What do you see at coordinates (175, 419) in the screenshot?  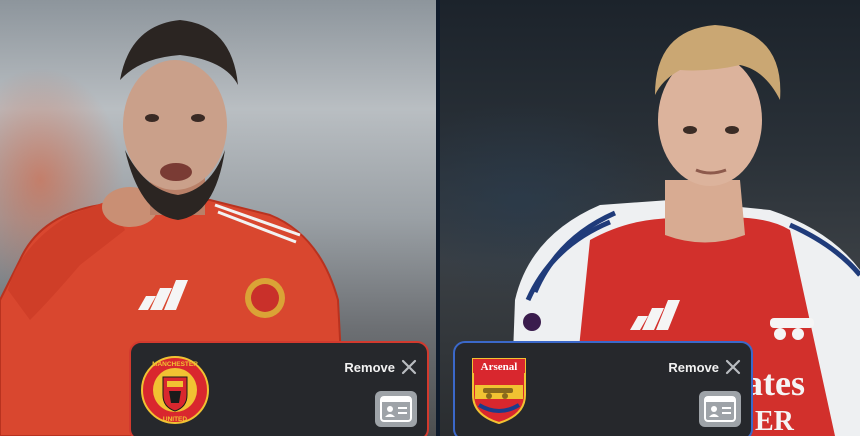 I see `crest-text-bottom: UNITED` at bounding box center [175, 419].